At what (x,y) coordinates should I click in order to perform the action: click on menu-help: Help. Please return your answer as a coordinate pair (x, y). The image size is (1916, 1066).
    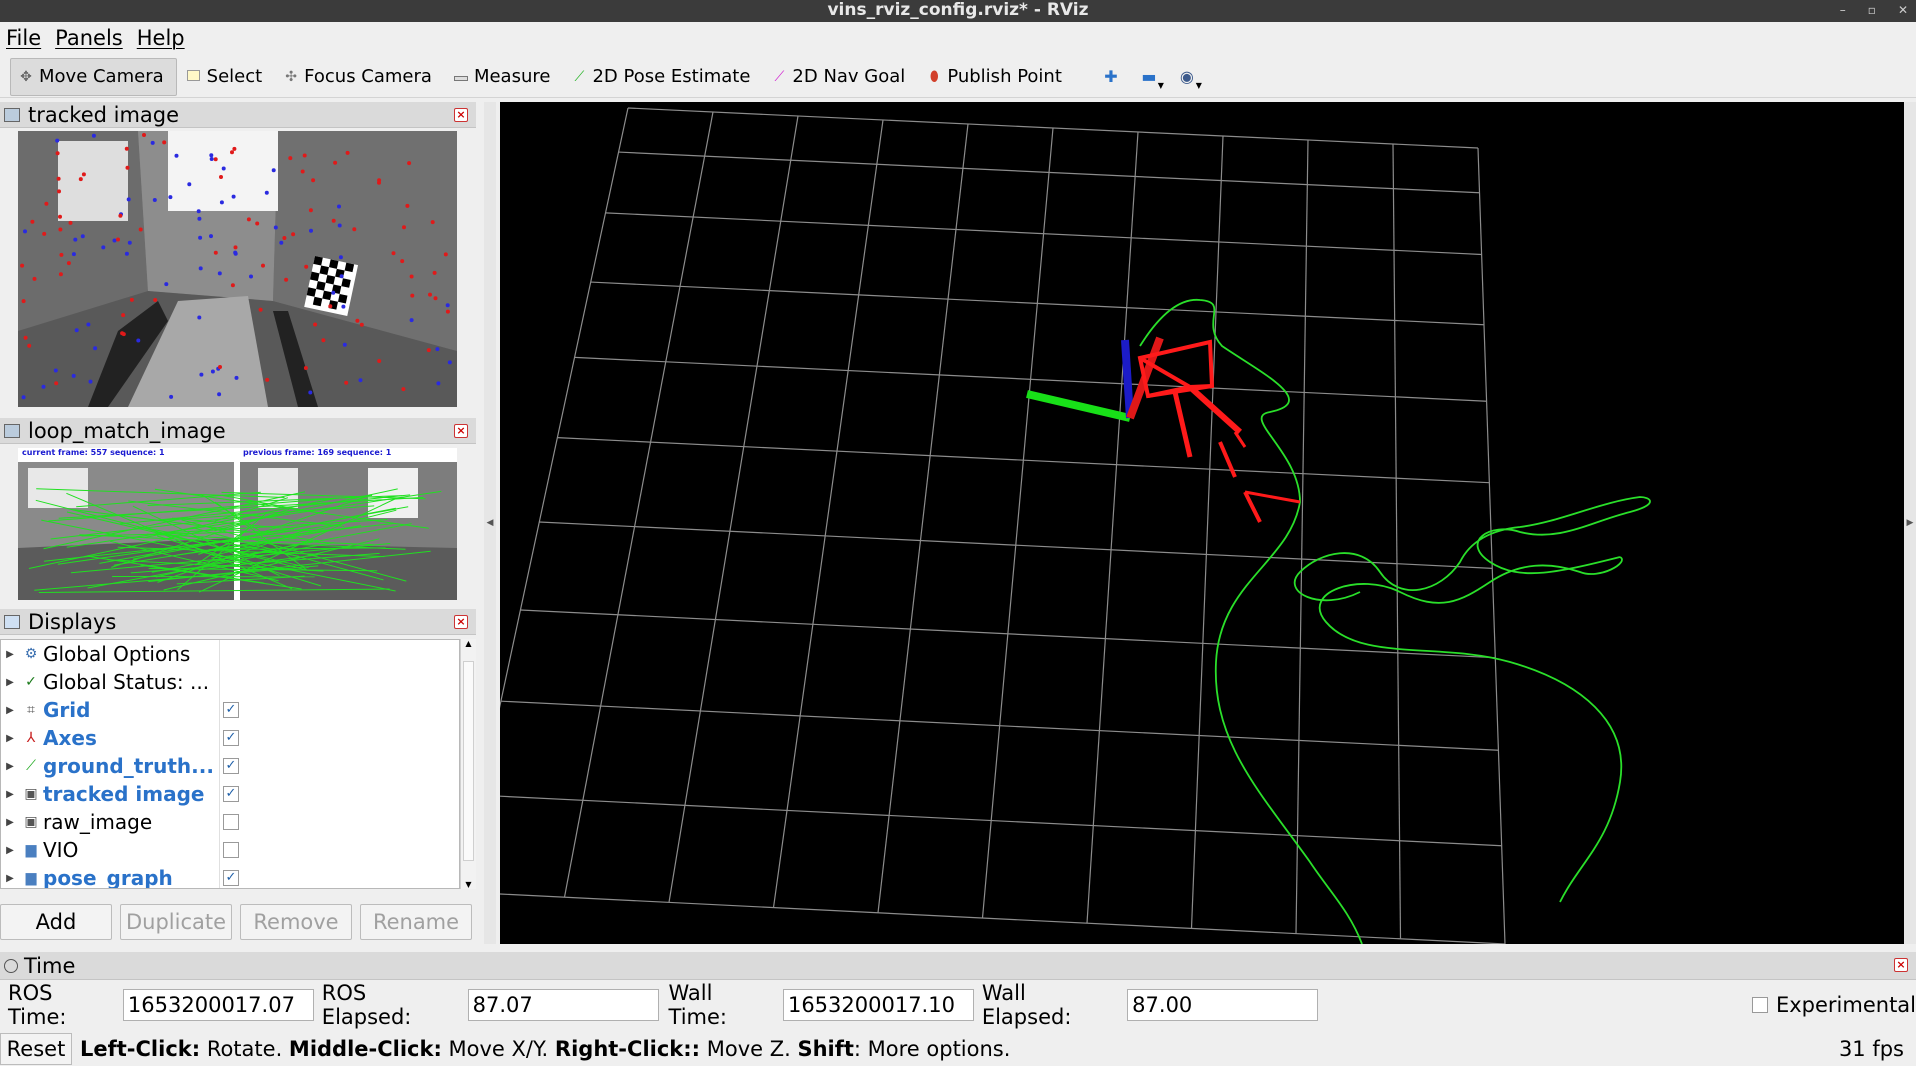
    Looking at the image, I should click on (161, 38).